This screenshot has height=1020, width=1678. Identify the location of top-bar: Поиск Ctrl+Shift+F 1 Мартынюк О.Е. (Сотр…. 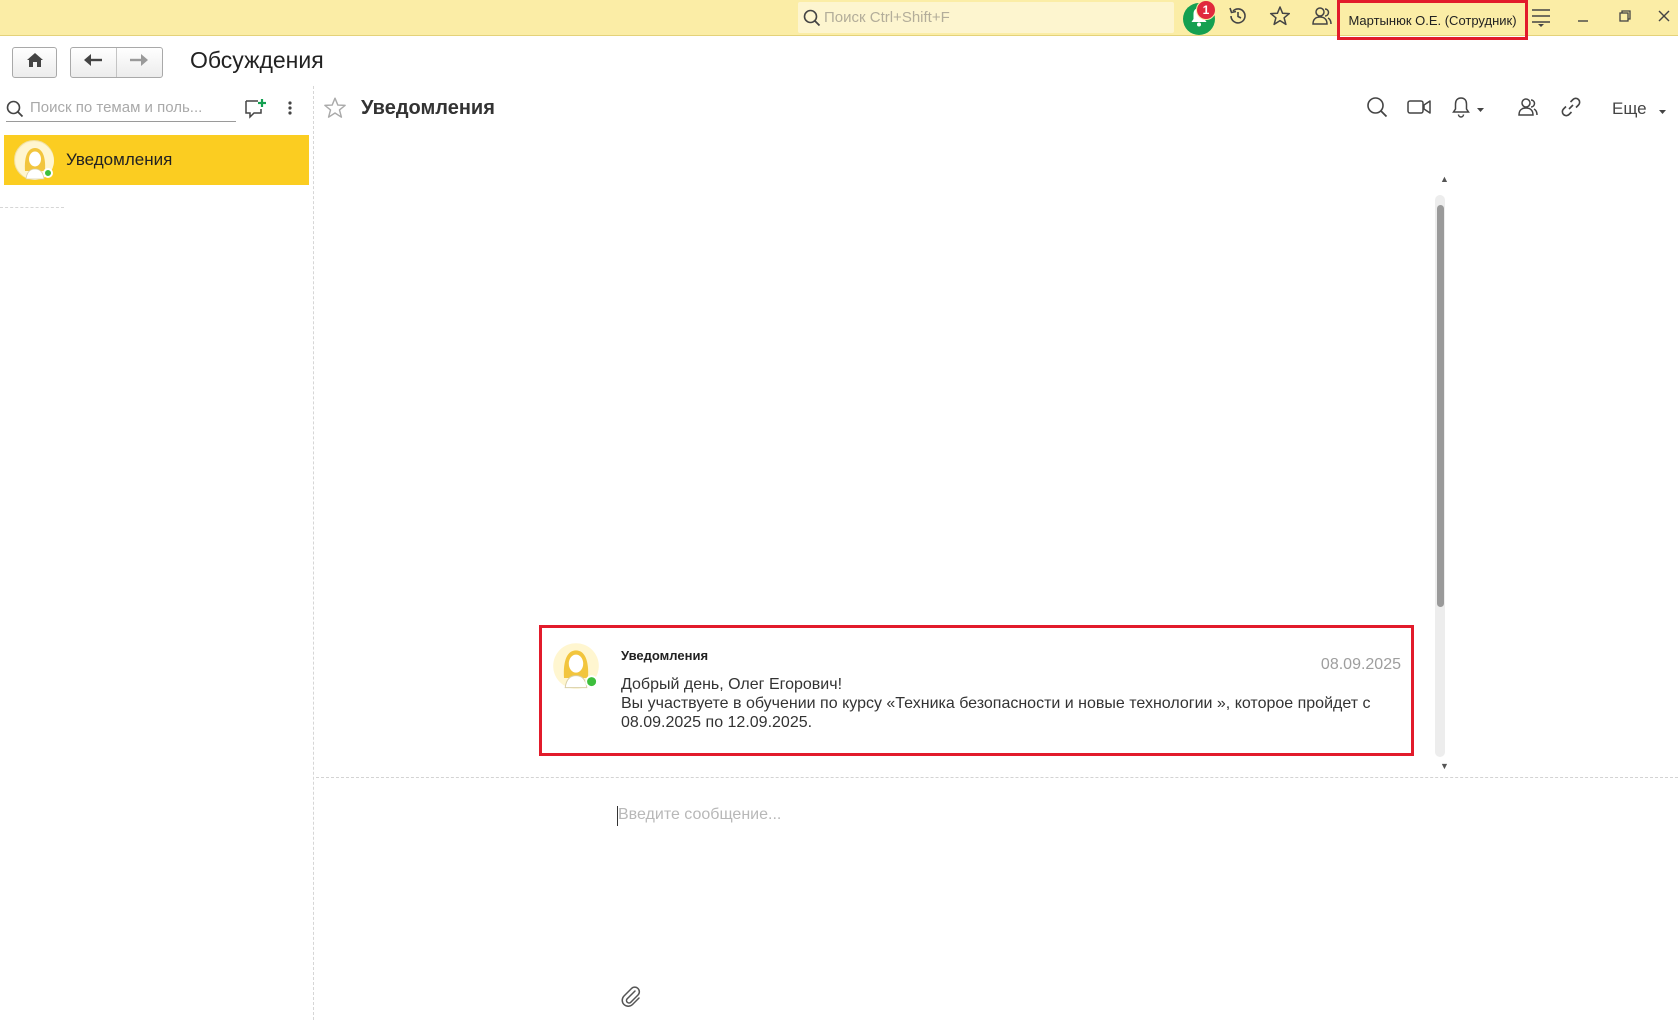
(839, 20).